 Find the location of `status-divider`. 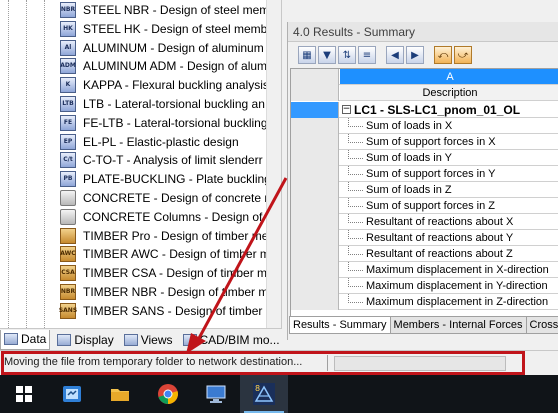

status-divider is located at coordinates (327, 363).